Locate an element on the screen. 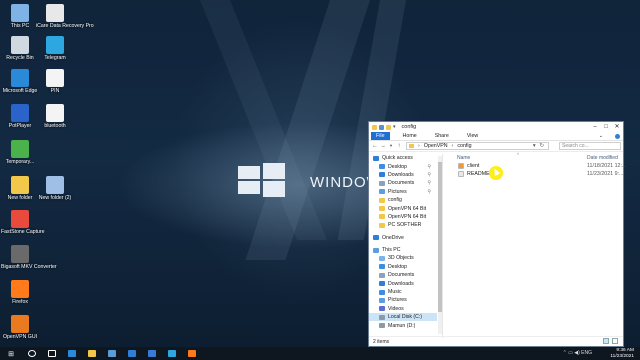  back-arrow-icon: ← is located at coordinates (375, 146).